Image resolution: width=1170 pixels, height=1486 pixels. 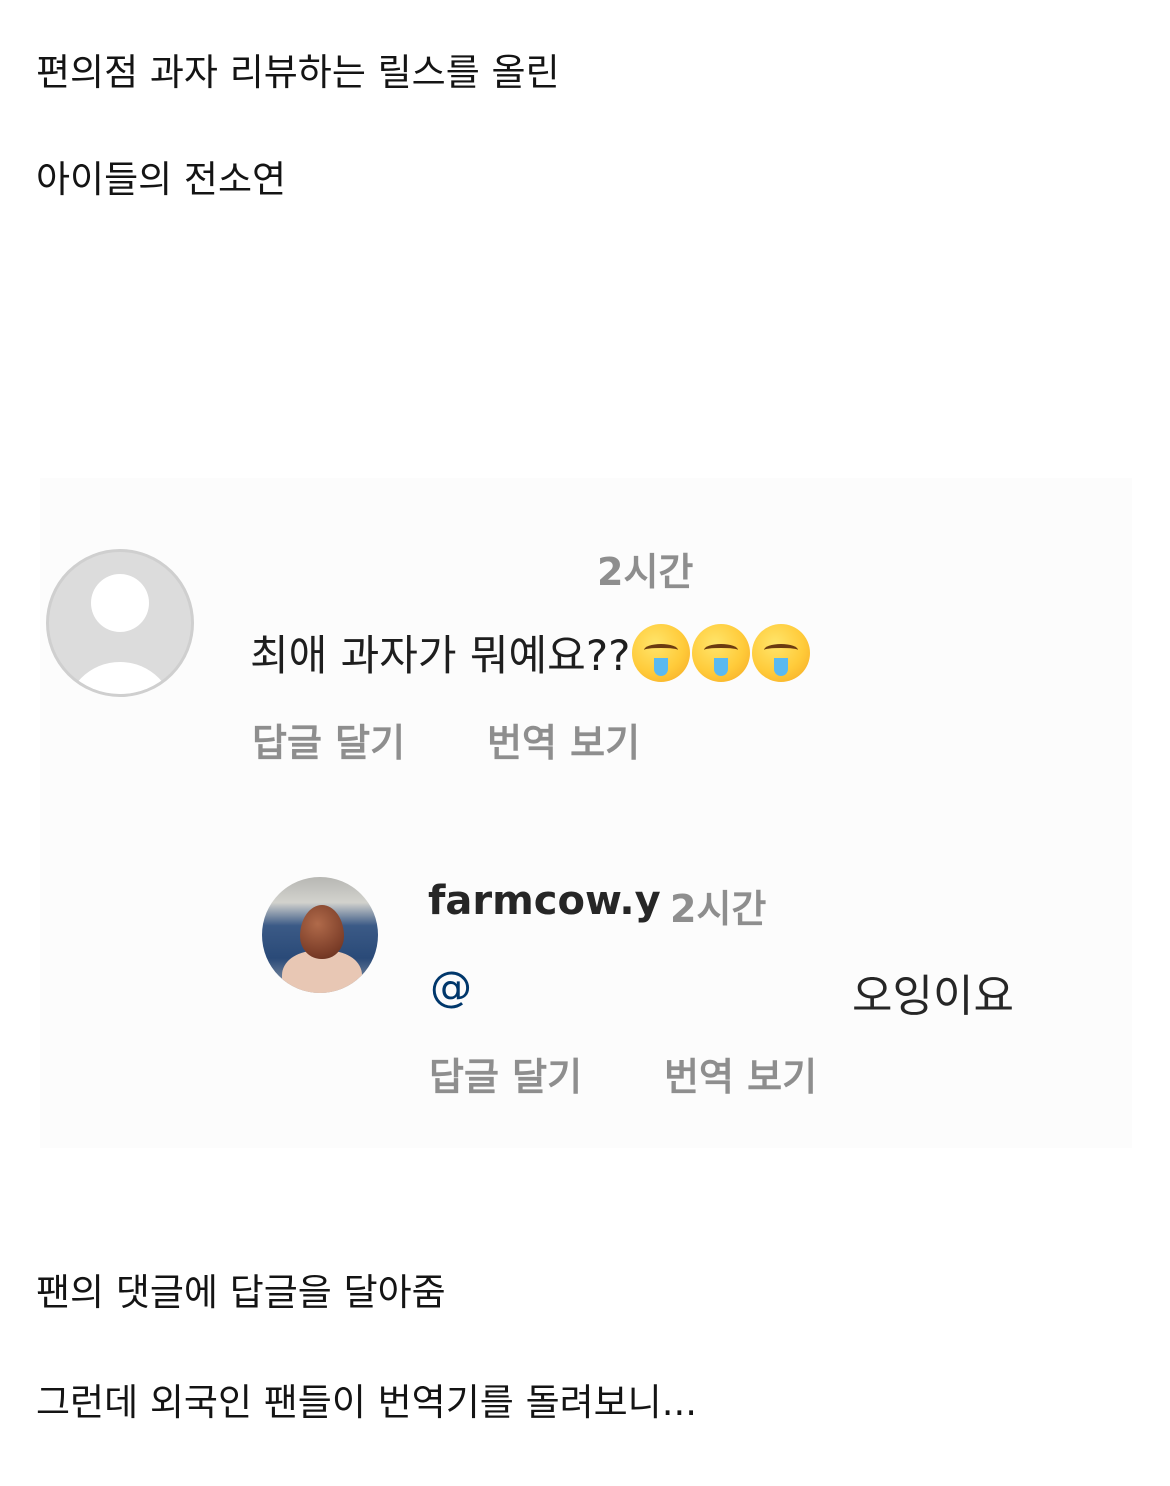 I want to click on comment-reply-button: 답글 달기, so click(x=328, y=739).